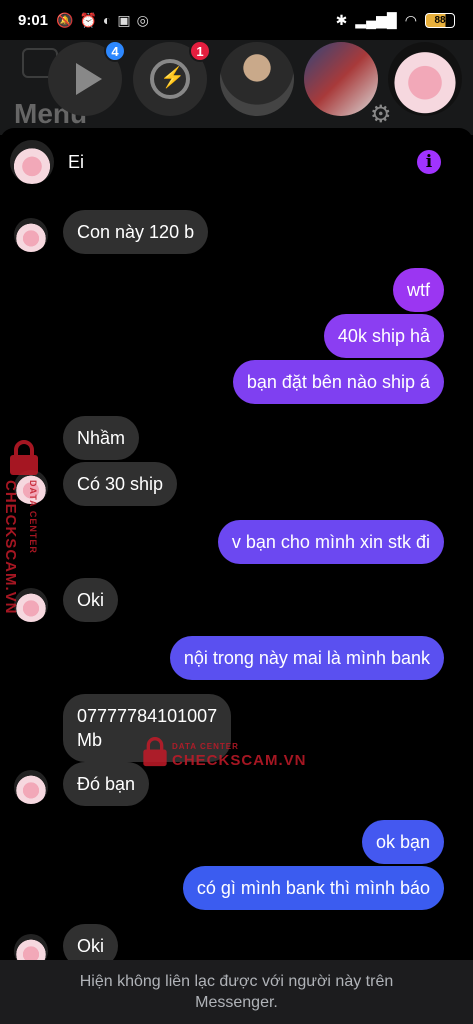  What do you see at coordinates (410, 19) in the screenshot?
I see `wifi-icon: ◠` at bounding box center [410, 19].